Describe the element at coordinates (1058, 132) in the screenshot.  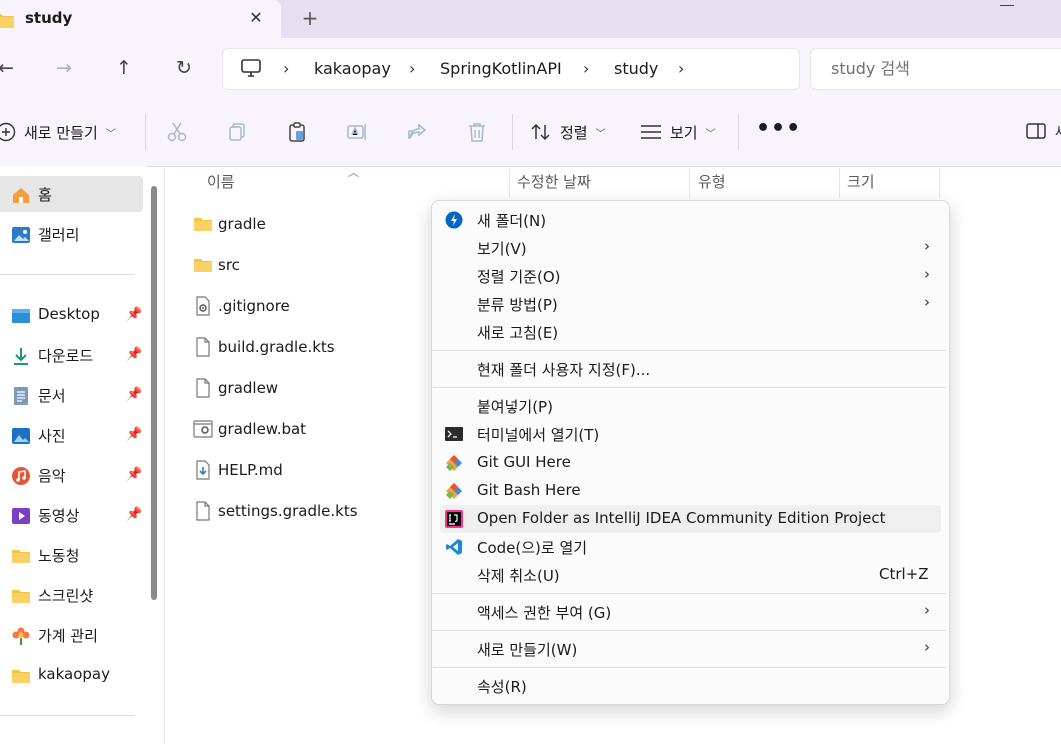
I see `details-button-label: 세` at that location.